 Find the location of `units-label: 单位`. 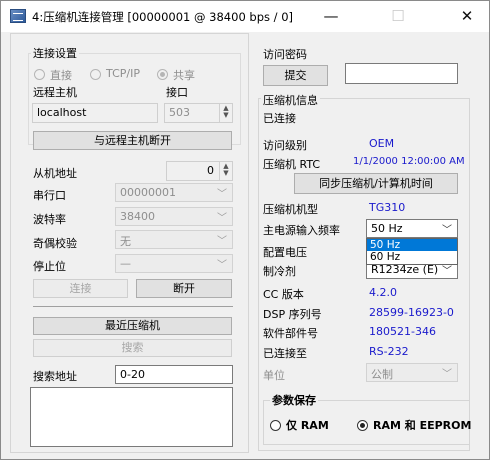

units-label: 单位 is located at coordinates (274, 375).